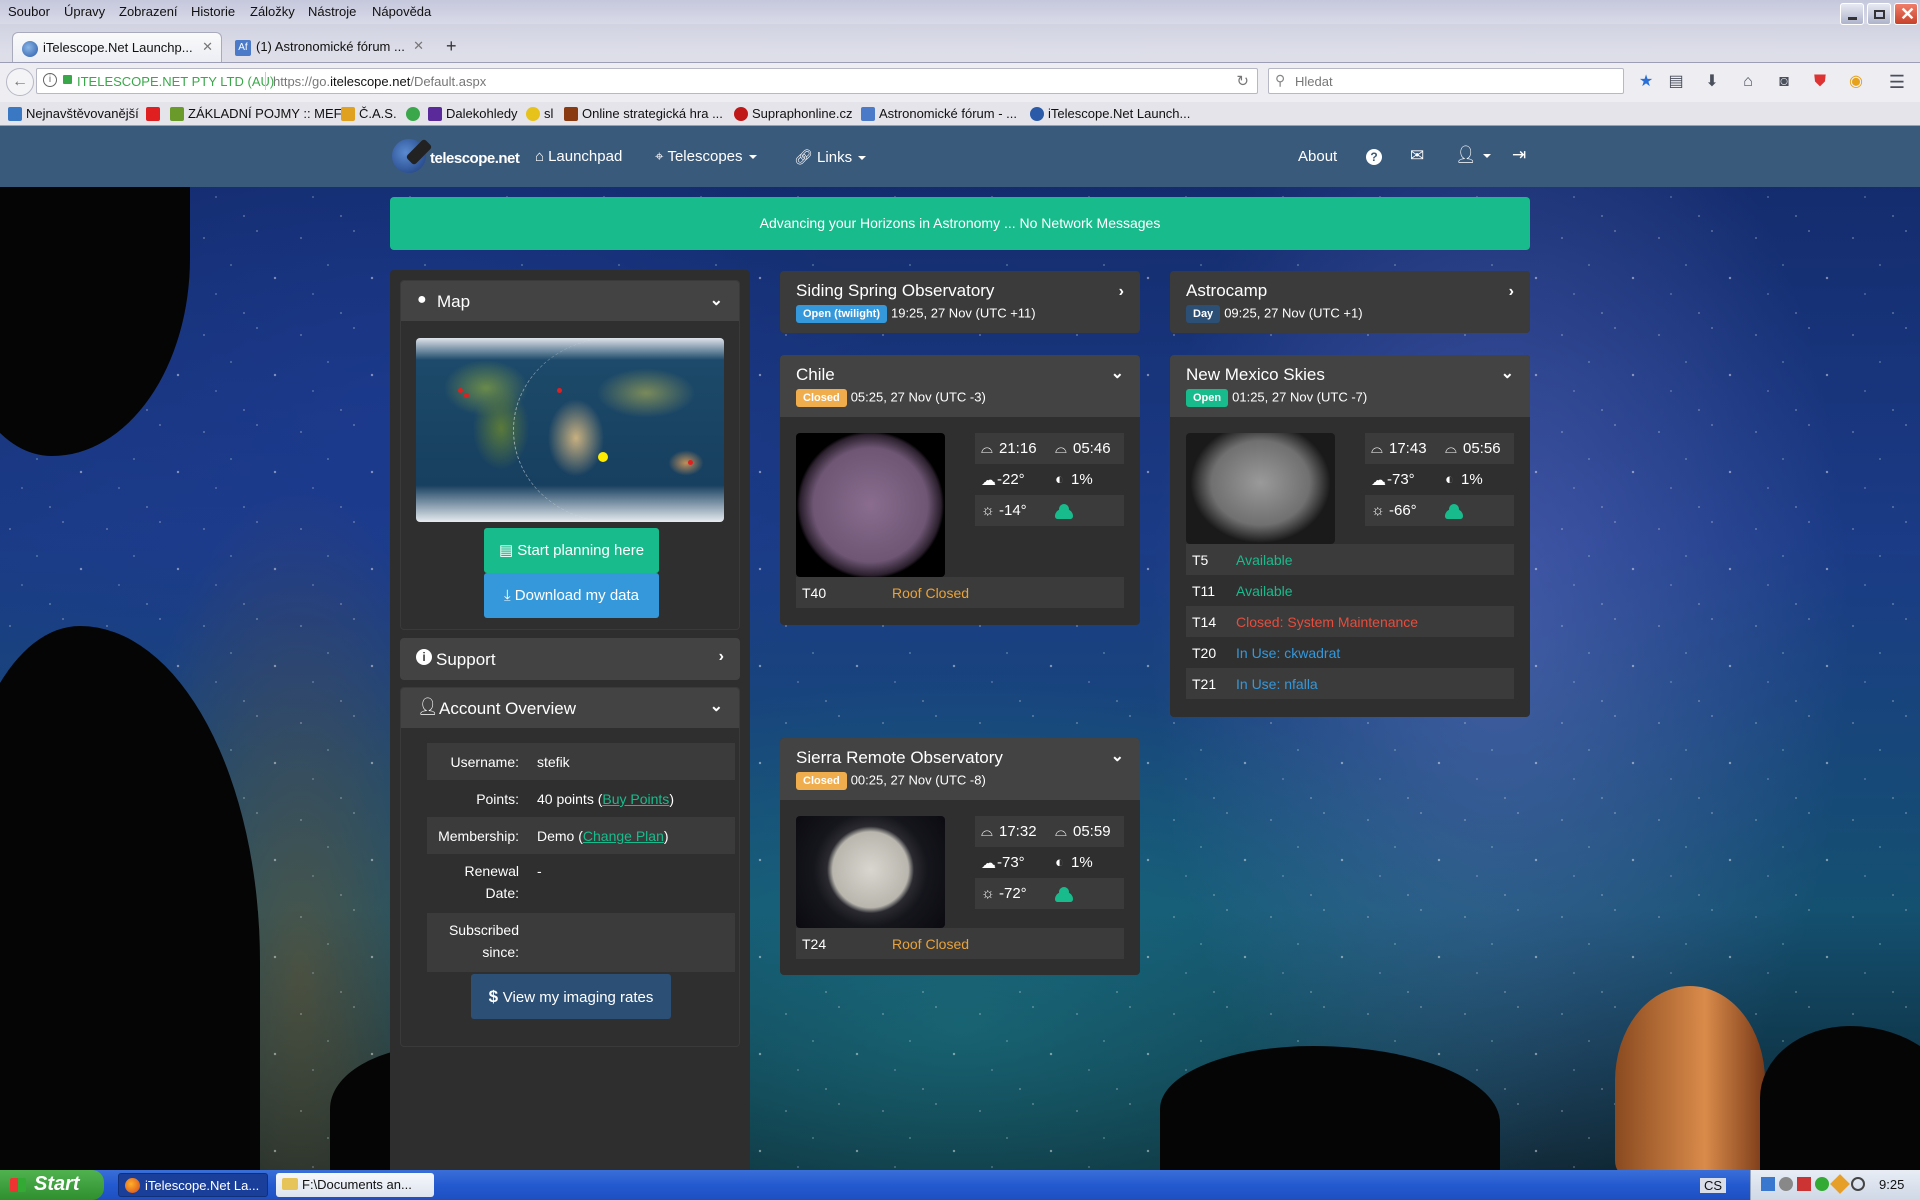 This screenshot has height=1200, width=1920. What do you see at coordinates (1786, 1184) in the screenshot?
I see `speaker-icon` at bounding box center [1786, 1184].